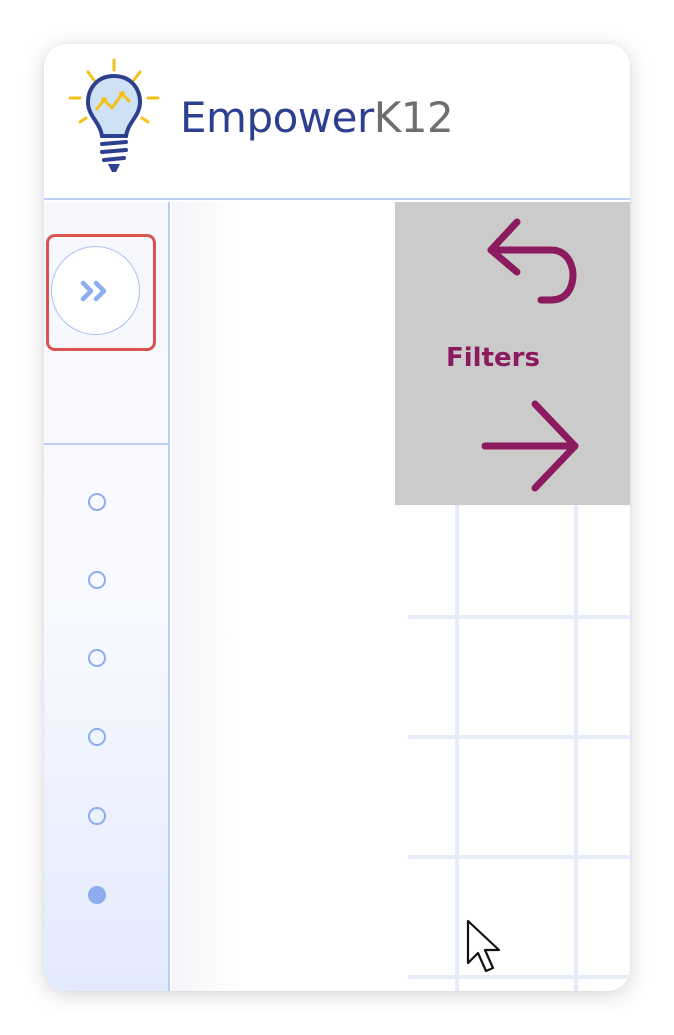 This screenshot has height=1035, width=674. I want to click on undo-icon, so click(529, 260).